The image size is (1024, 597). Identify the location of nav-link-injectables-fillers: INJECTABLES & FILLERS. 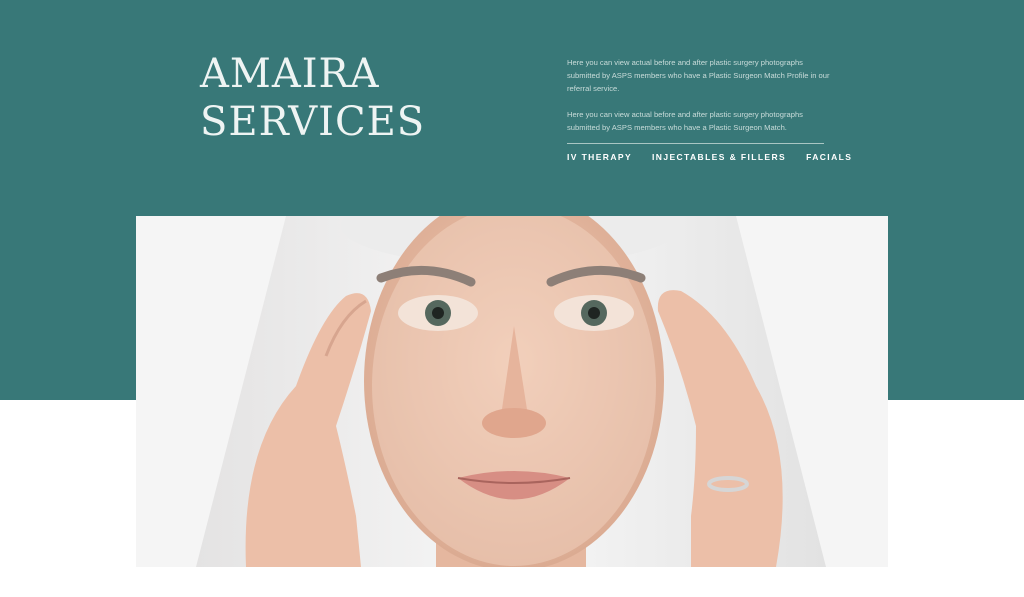
(719, 157).